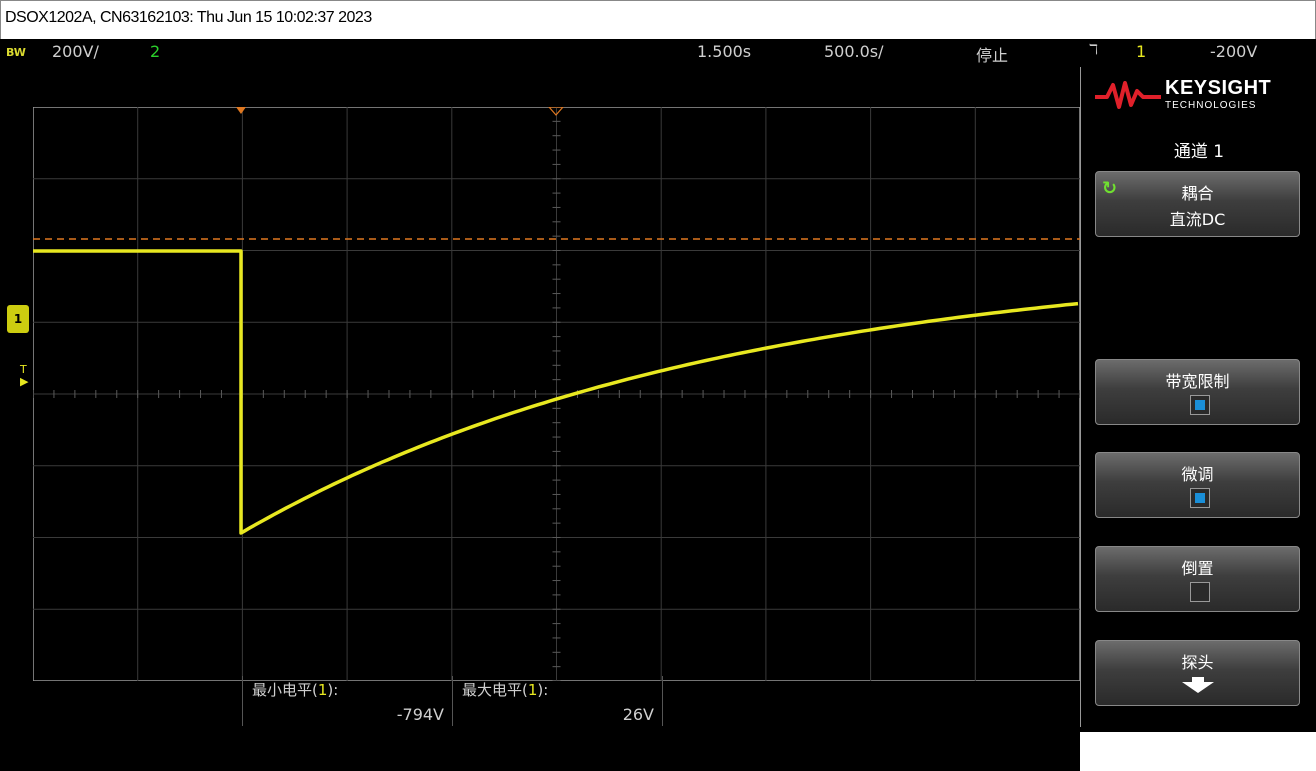  What do you see at coordinates (1200, 405) in the screenshot?
I see `bandwidth-limit-checkbox` at bounding box center [1200, 405].